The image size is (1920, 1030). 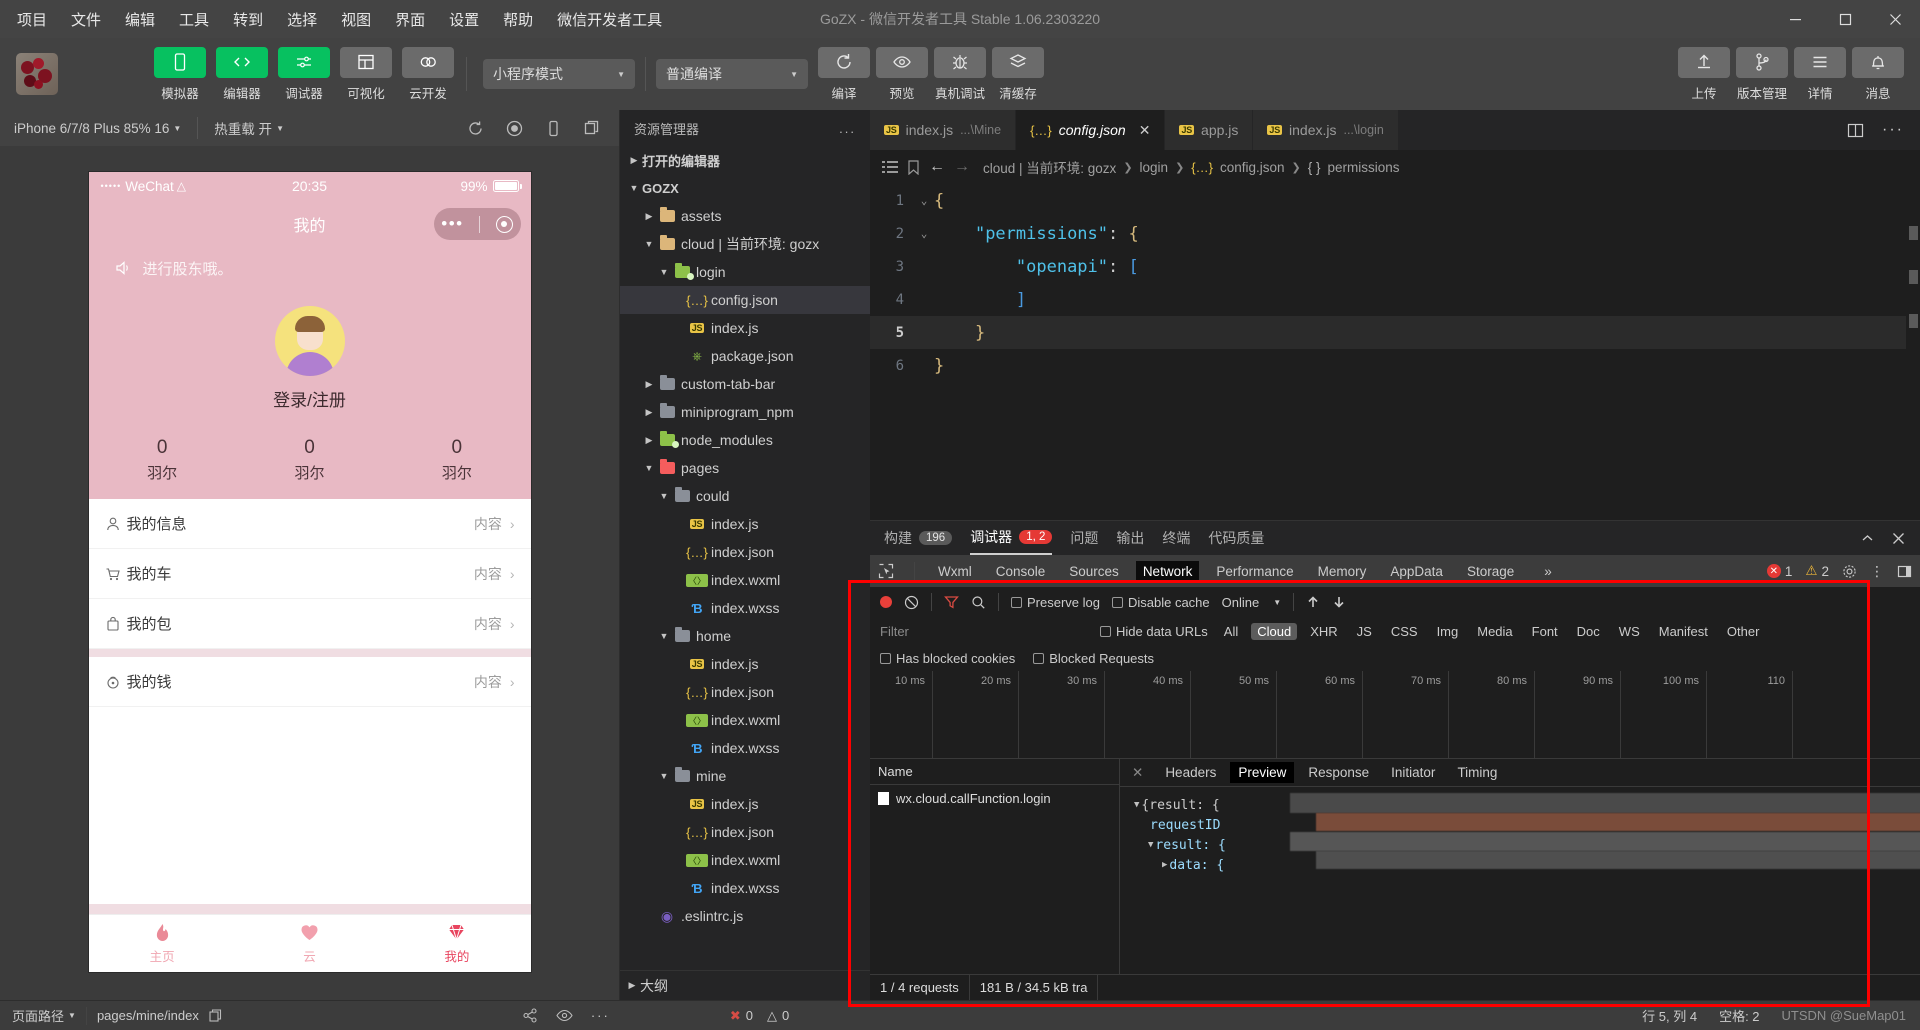 What do you see at coordinates (1176, 538) in the screenshot?
I see `devtools-tab-4: 终端` at bounding box center [1176, 538].